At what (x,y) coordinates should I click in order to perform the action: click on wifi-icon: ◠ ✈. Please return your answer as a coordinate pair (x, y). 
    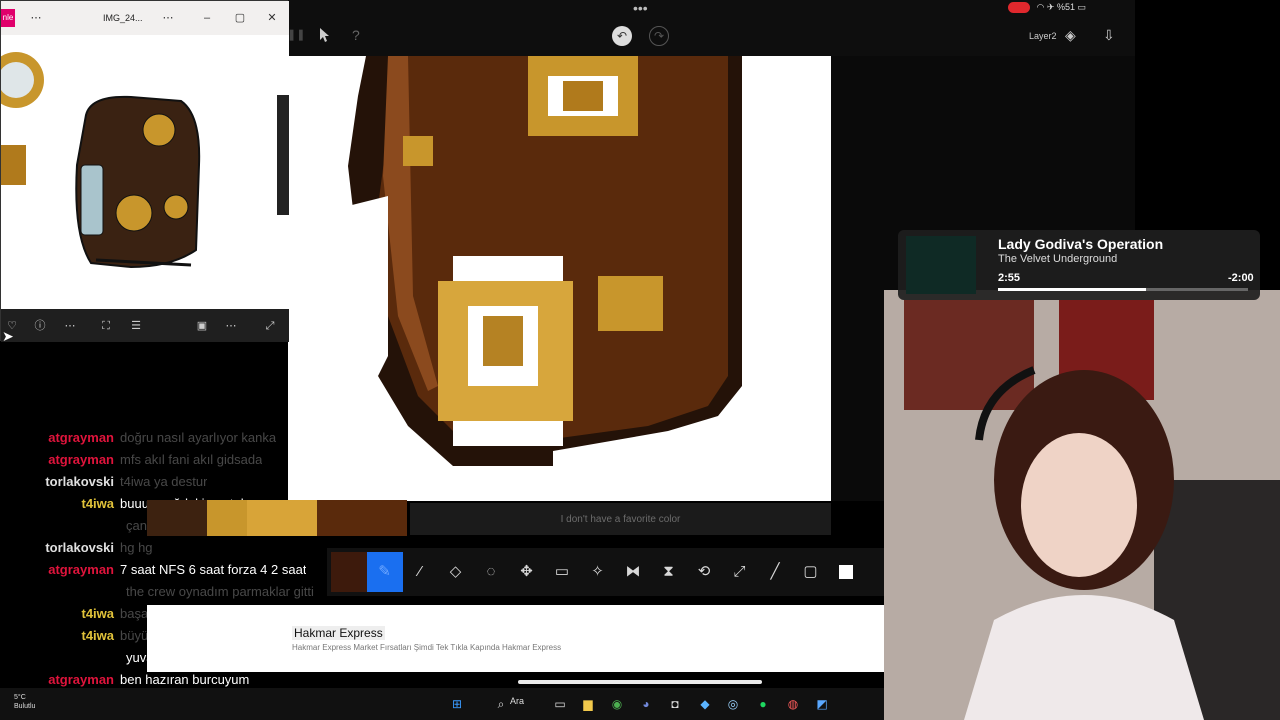
    Looking at the image, I should click on (1045, 7).